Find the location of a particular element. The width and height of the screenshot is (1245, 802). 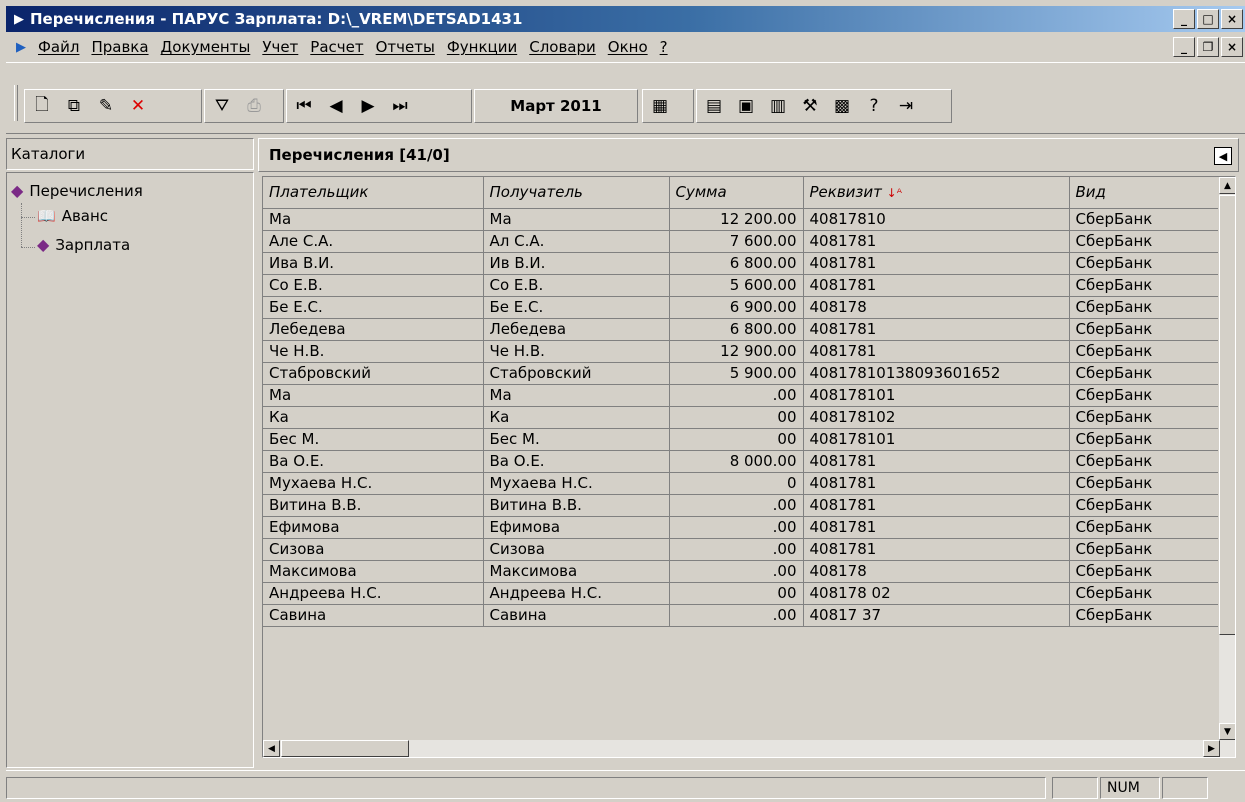

table-row: Сизова Сизова .00 4081781 СберБанк is located at coordinates (741, 549).